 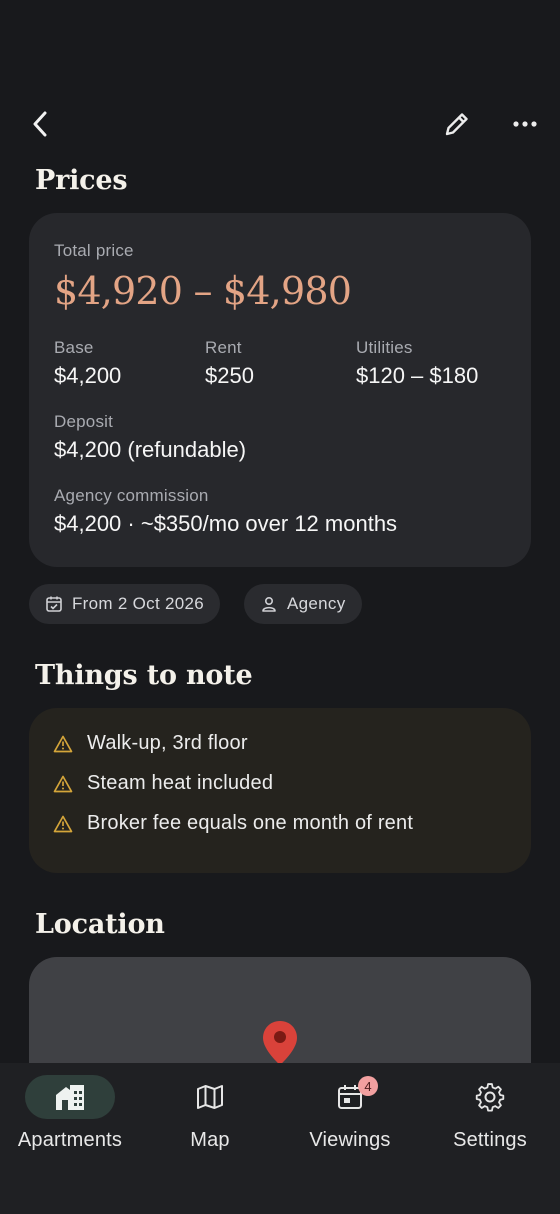 What do you see at coordinates (203, 291) in the screenshot?
I see `total-price-value: $4,920 – $4,980` at bounding box center [203, 291].